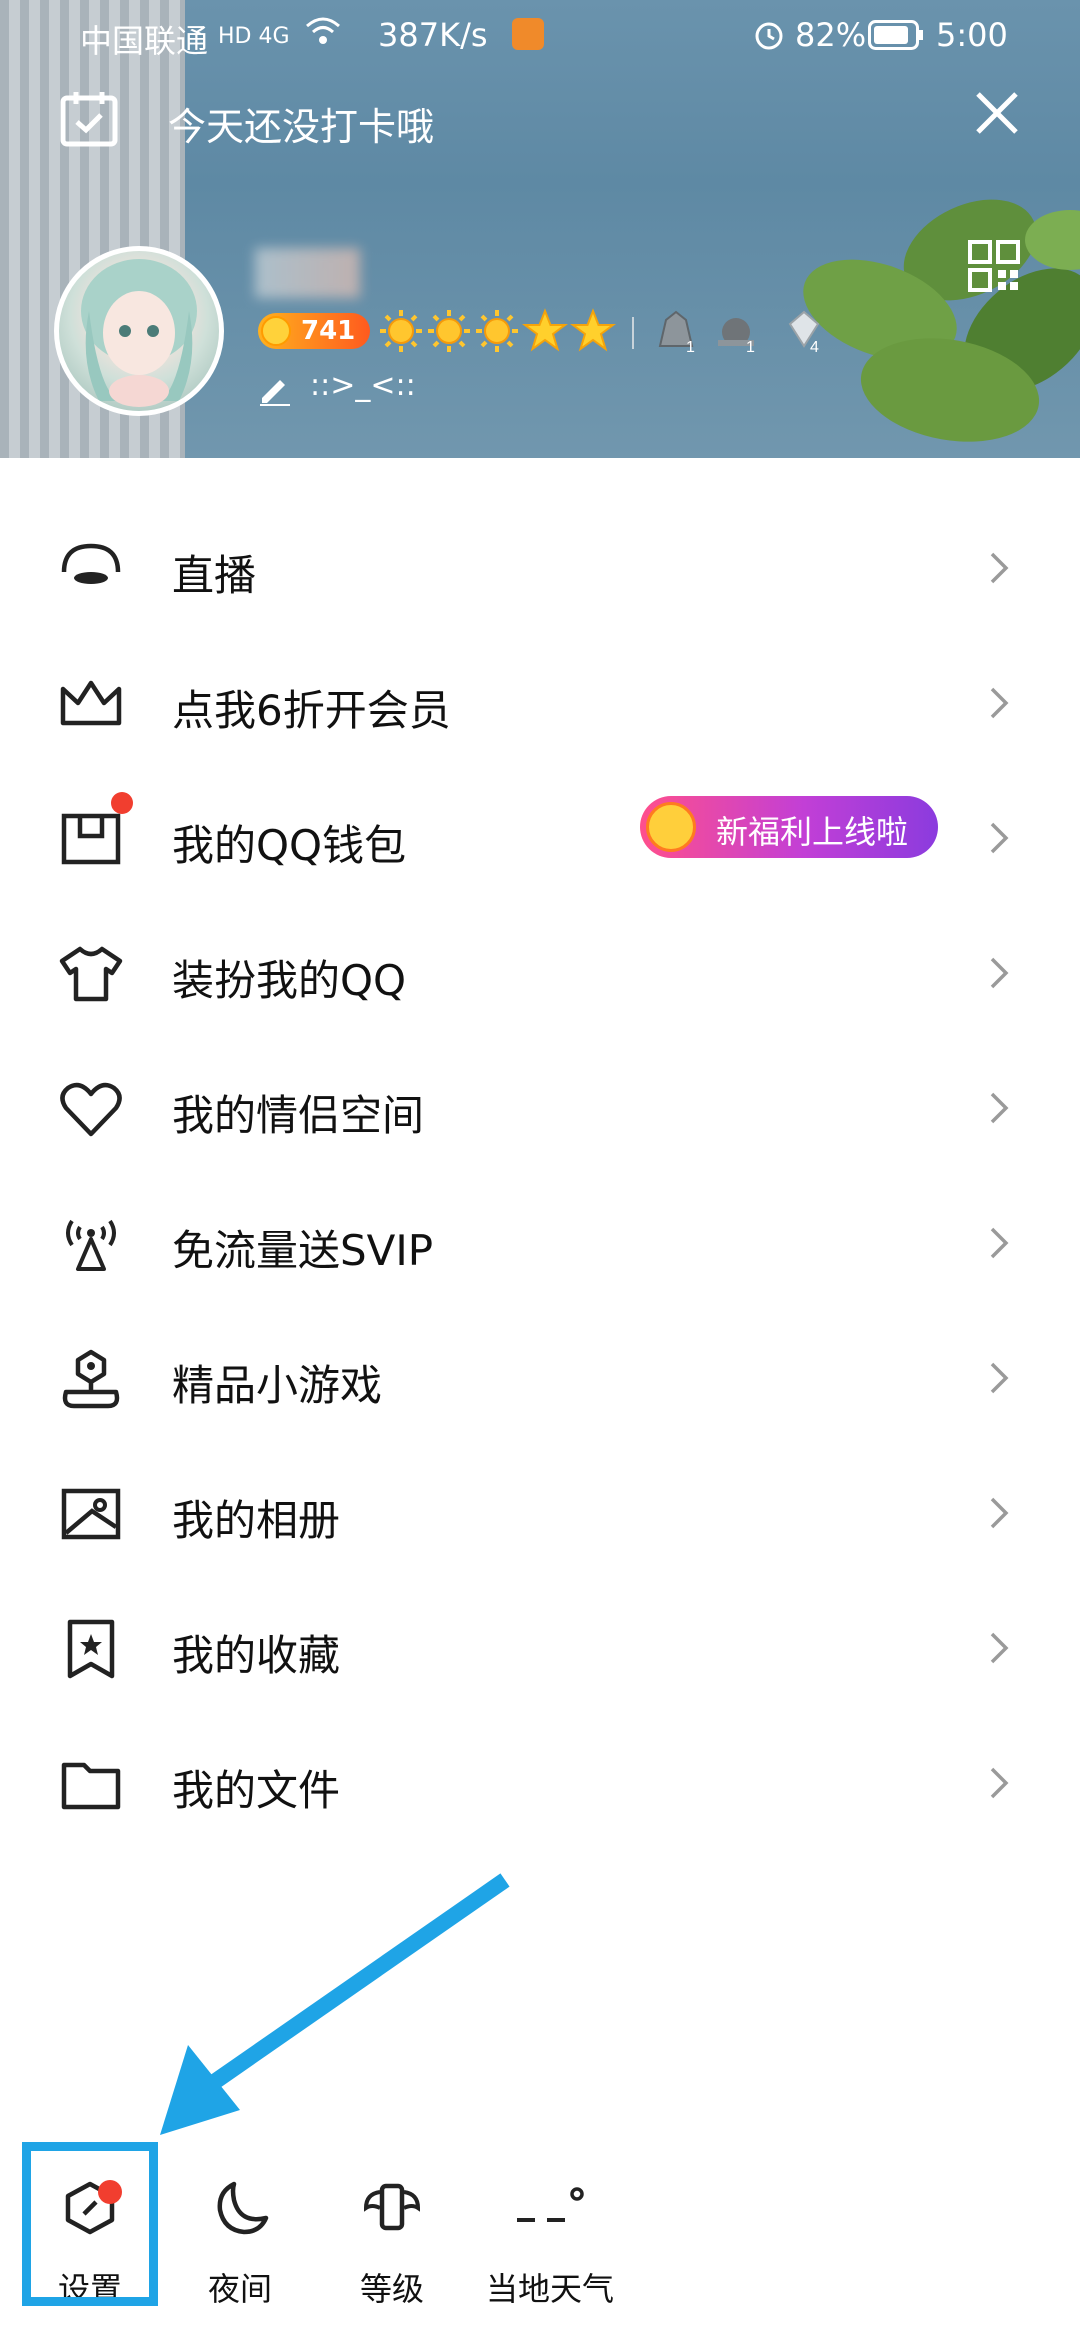 The image size is (1080, 2340). Describe the element at coordinates (392, 2245) in the screenshot. I see `level-button: 等级` at that location.